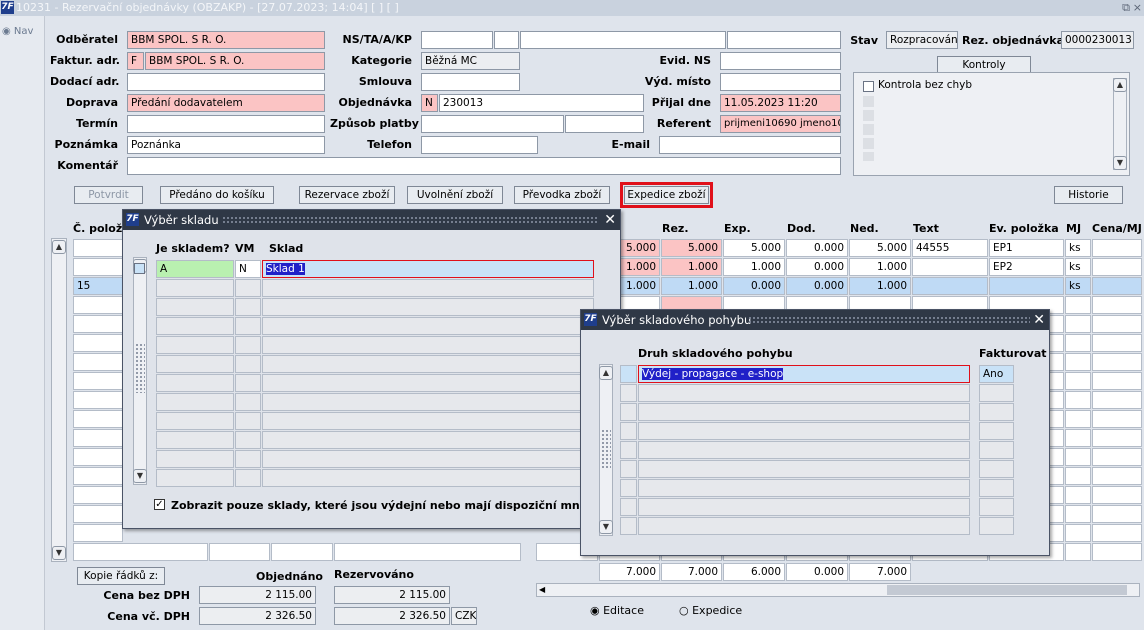  What do you see at coordinates (429, 103) in the screenshot?
I see `objednavka-prefix-field: N` at bounding box center [429, 103].